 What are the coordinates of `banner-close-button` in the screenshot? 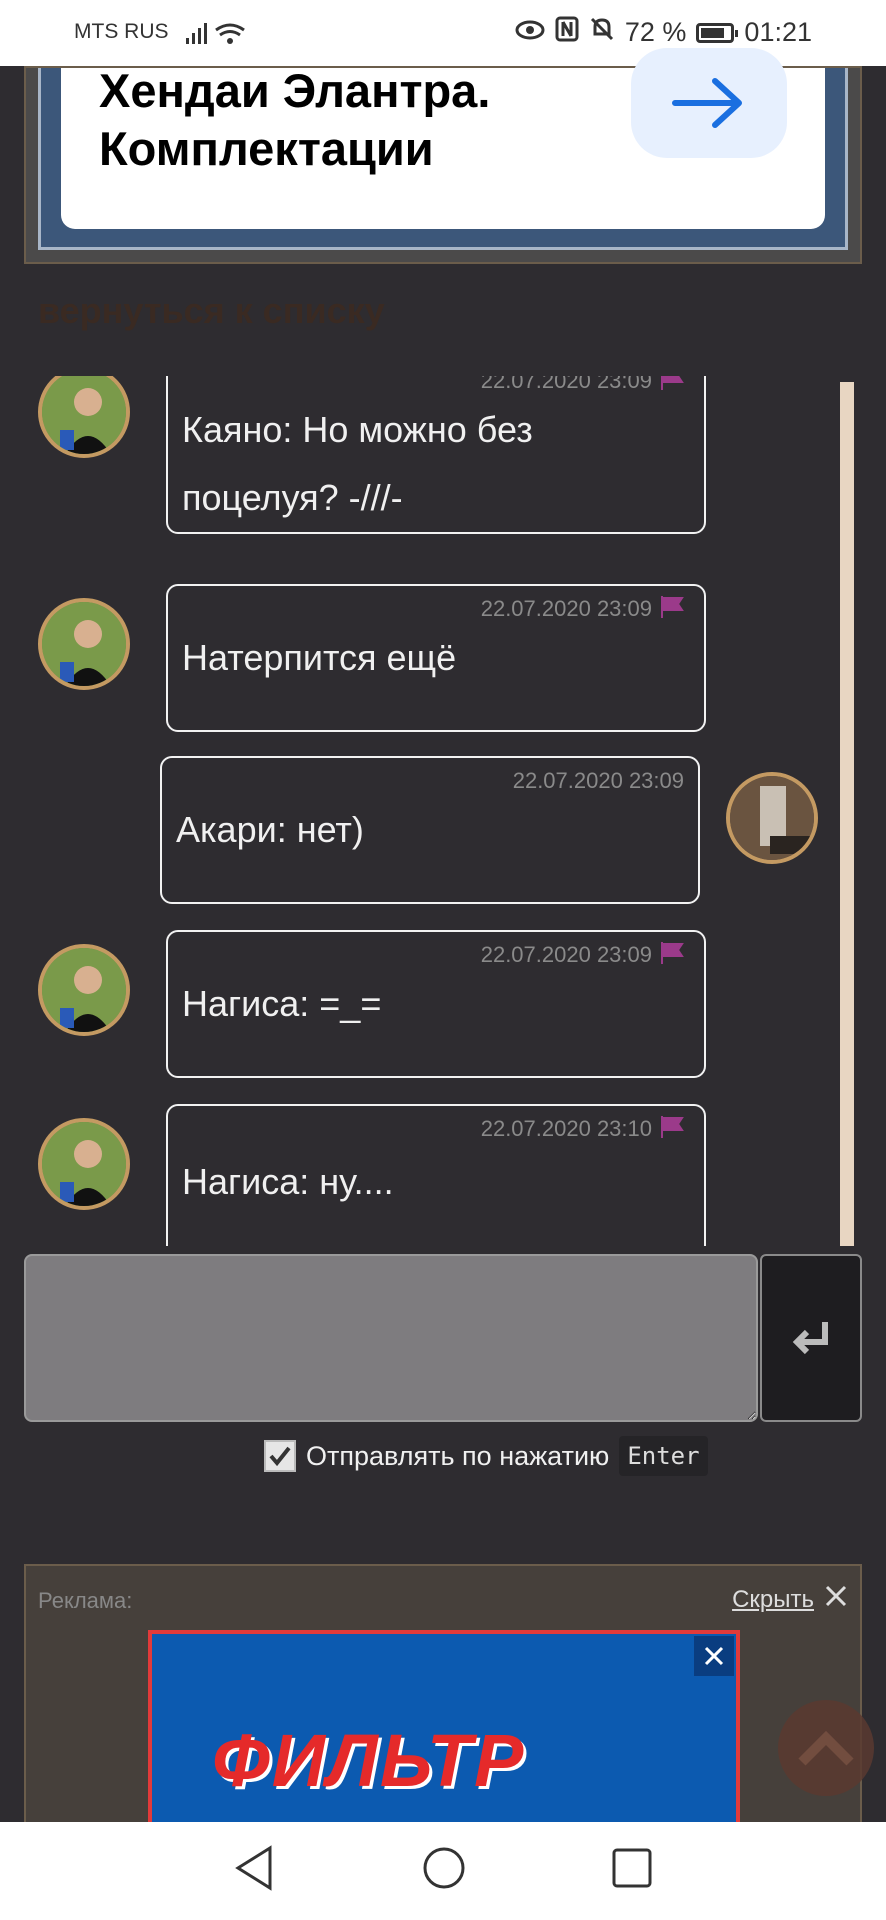 It's located at (714, 1656).